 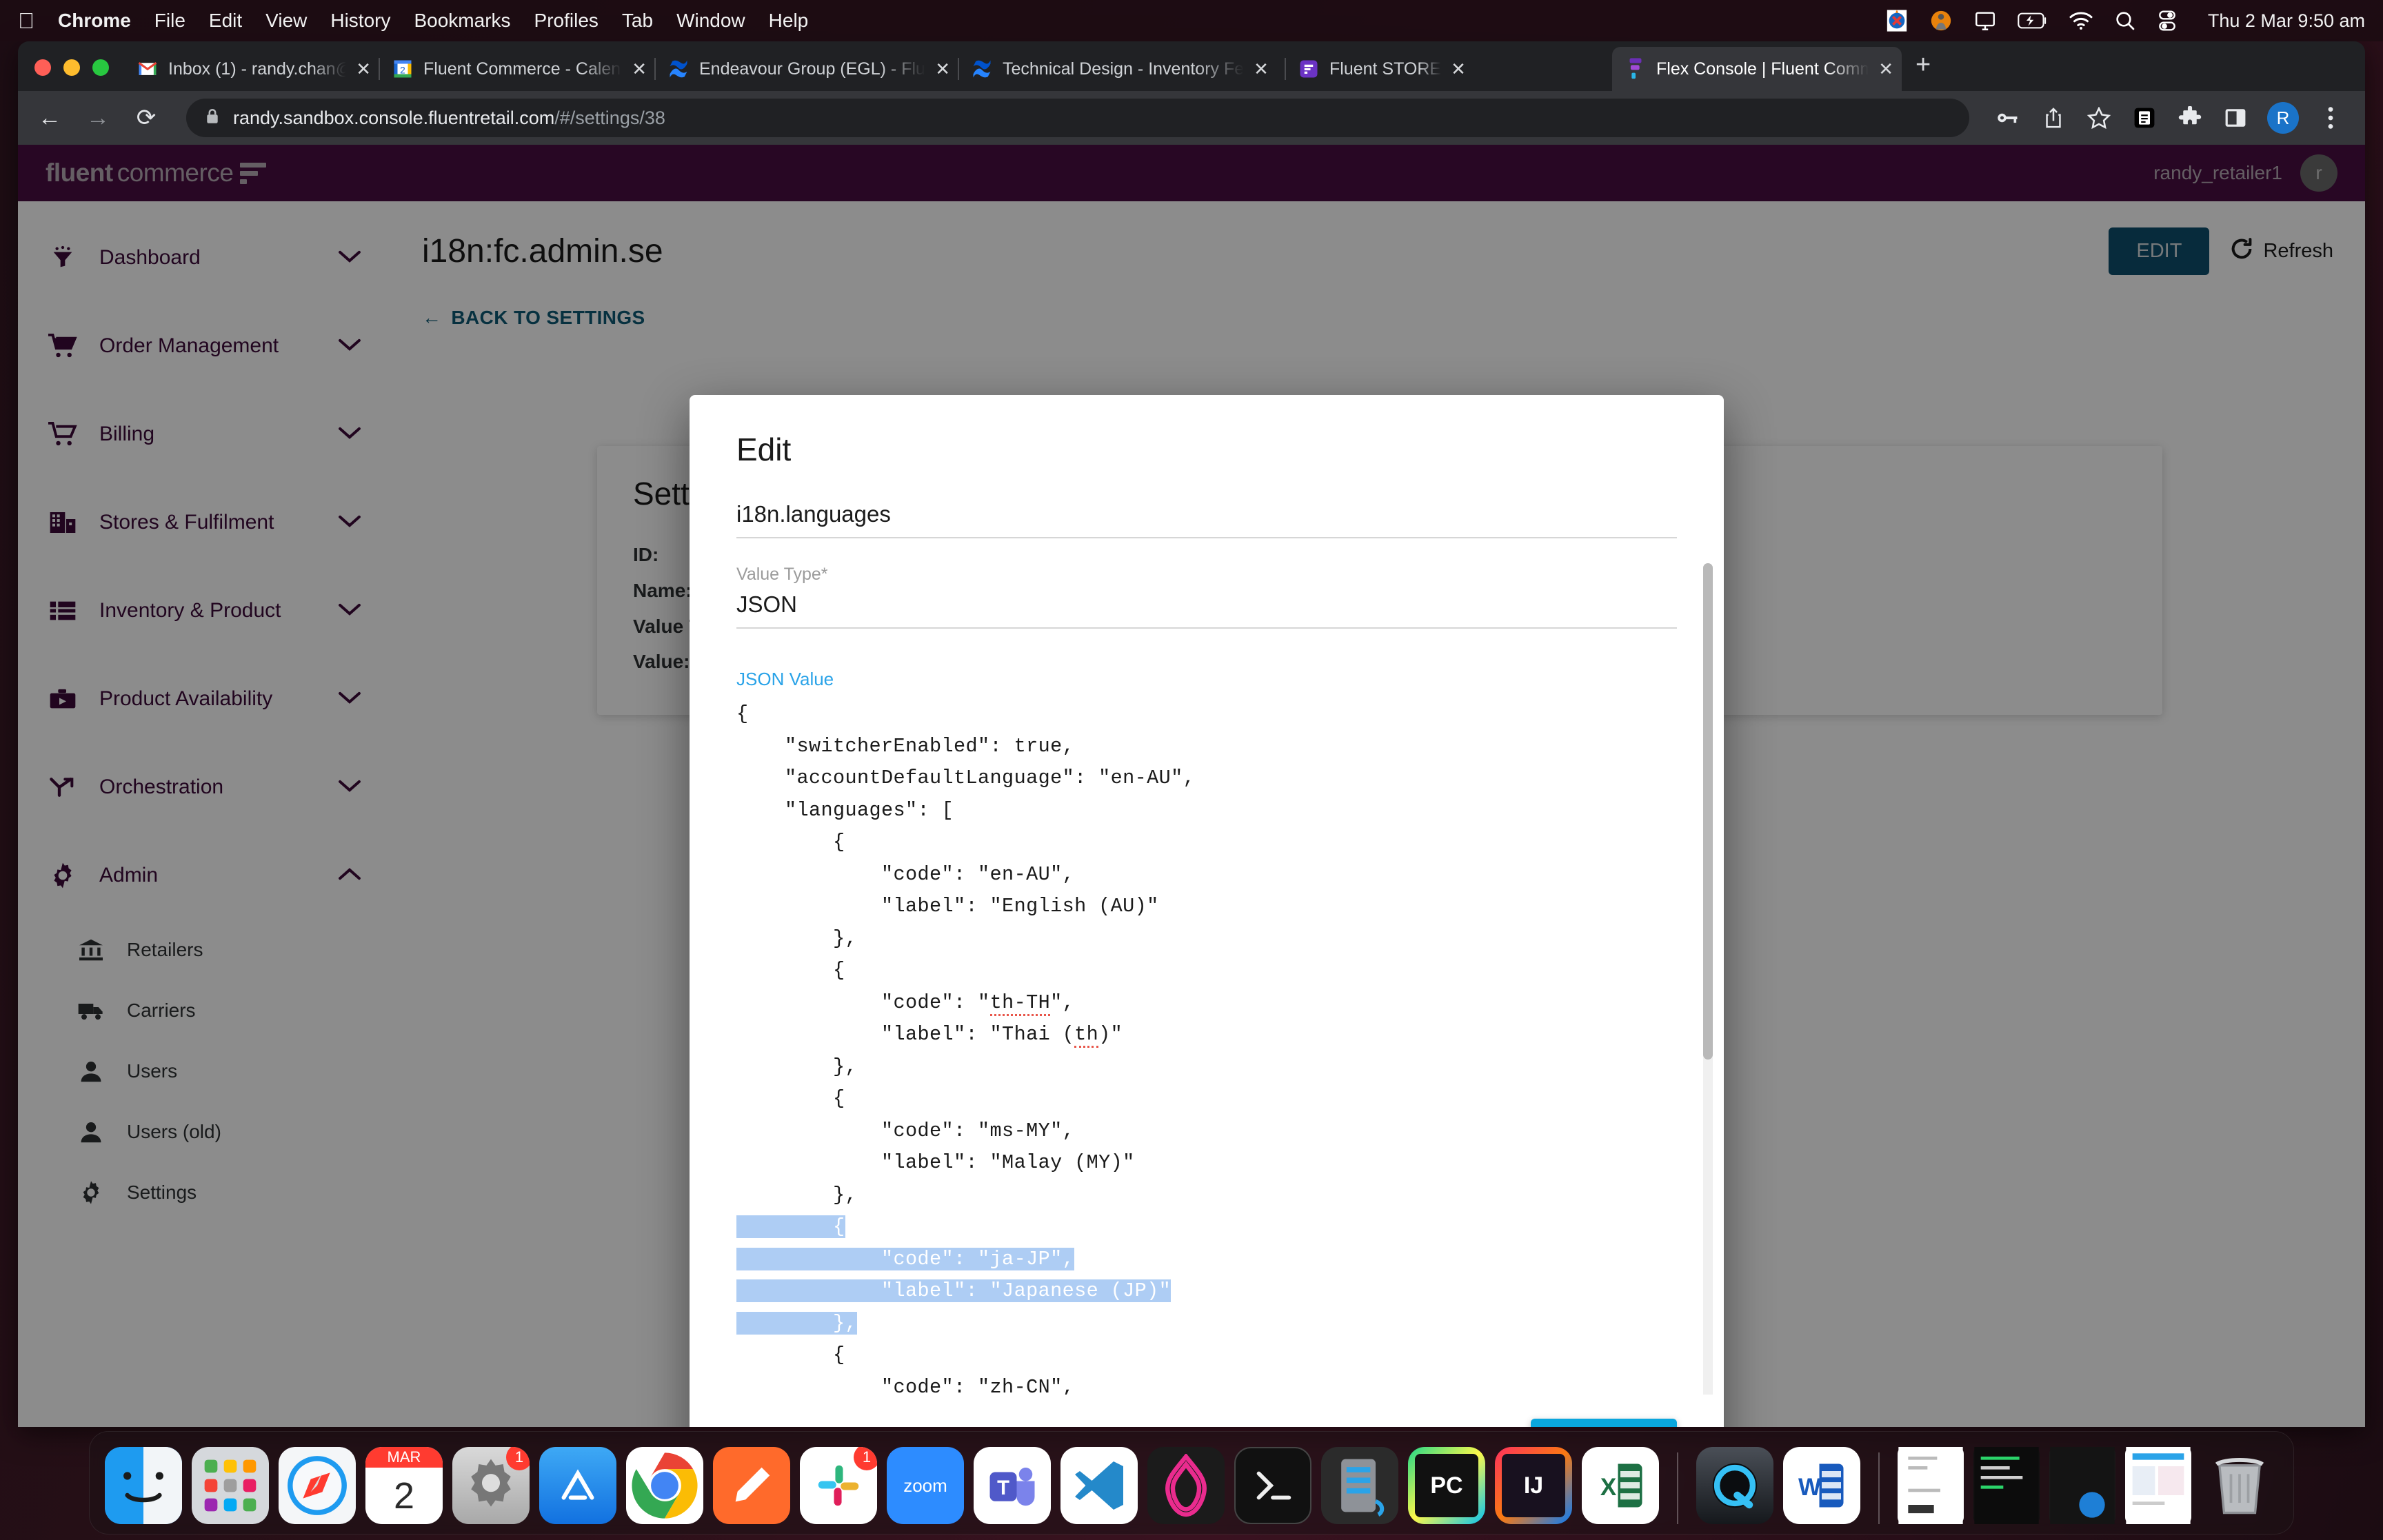 I want to click on tab-title: Endeavour Group (EGL) - Fluen, so click(x=812, y=69).